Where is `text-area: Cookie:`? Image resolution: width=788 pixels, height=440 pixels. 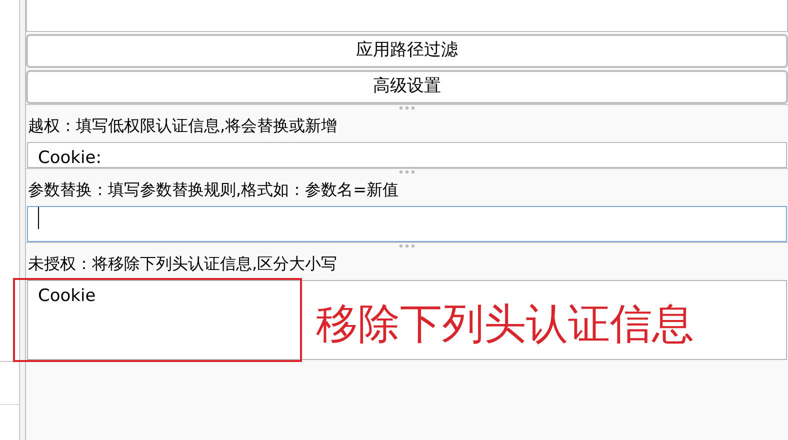 text-area: Cookie: is located at coordinates (407, 155).